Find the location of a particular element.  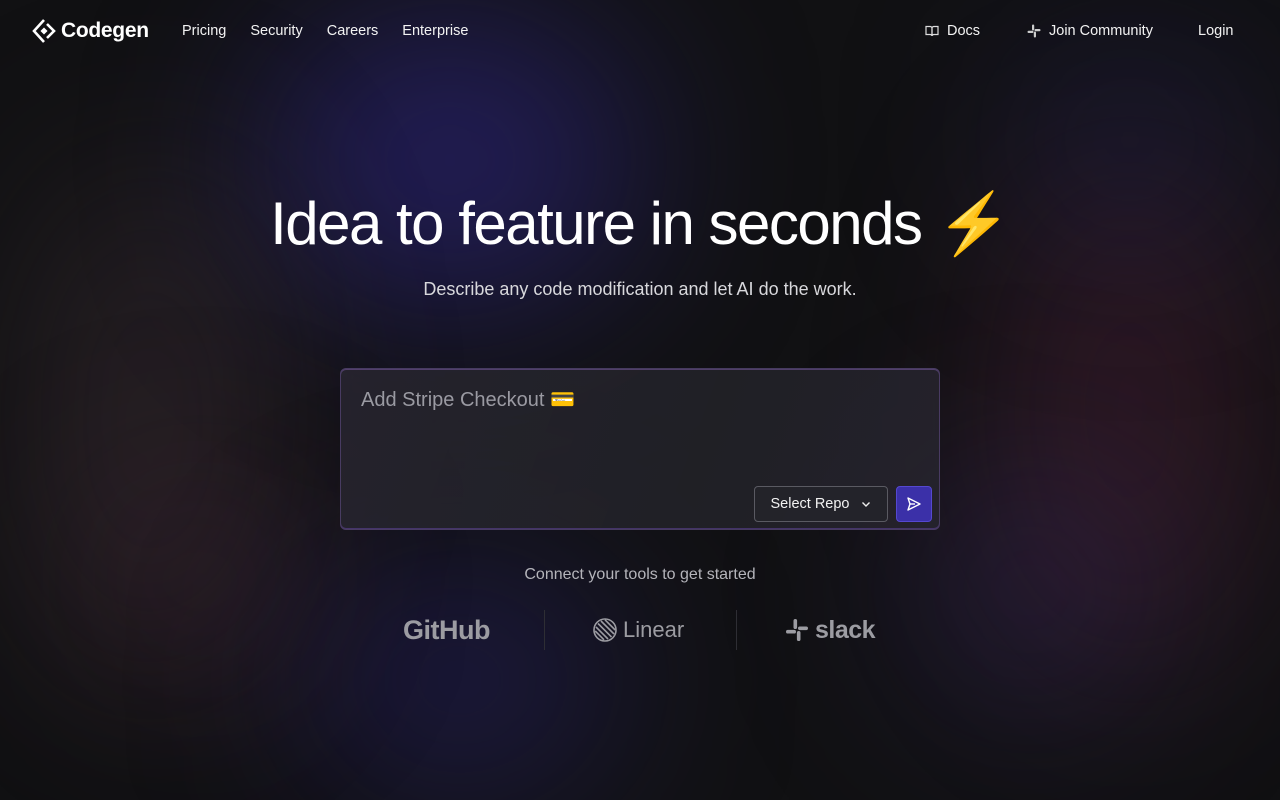

docs-link: Docs is located at coordinates (952, 31).